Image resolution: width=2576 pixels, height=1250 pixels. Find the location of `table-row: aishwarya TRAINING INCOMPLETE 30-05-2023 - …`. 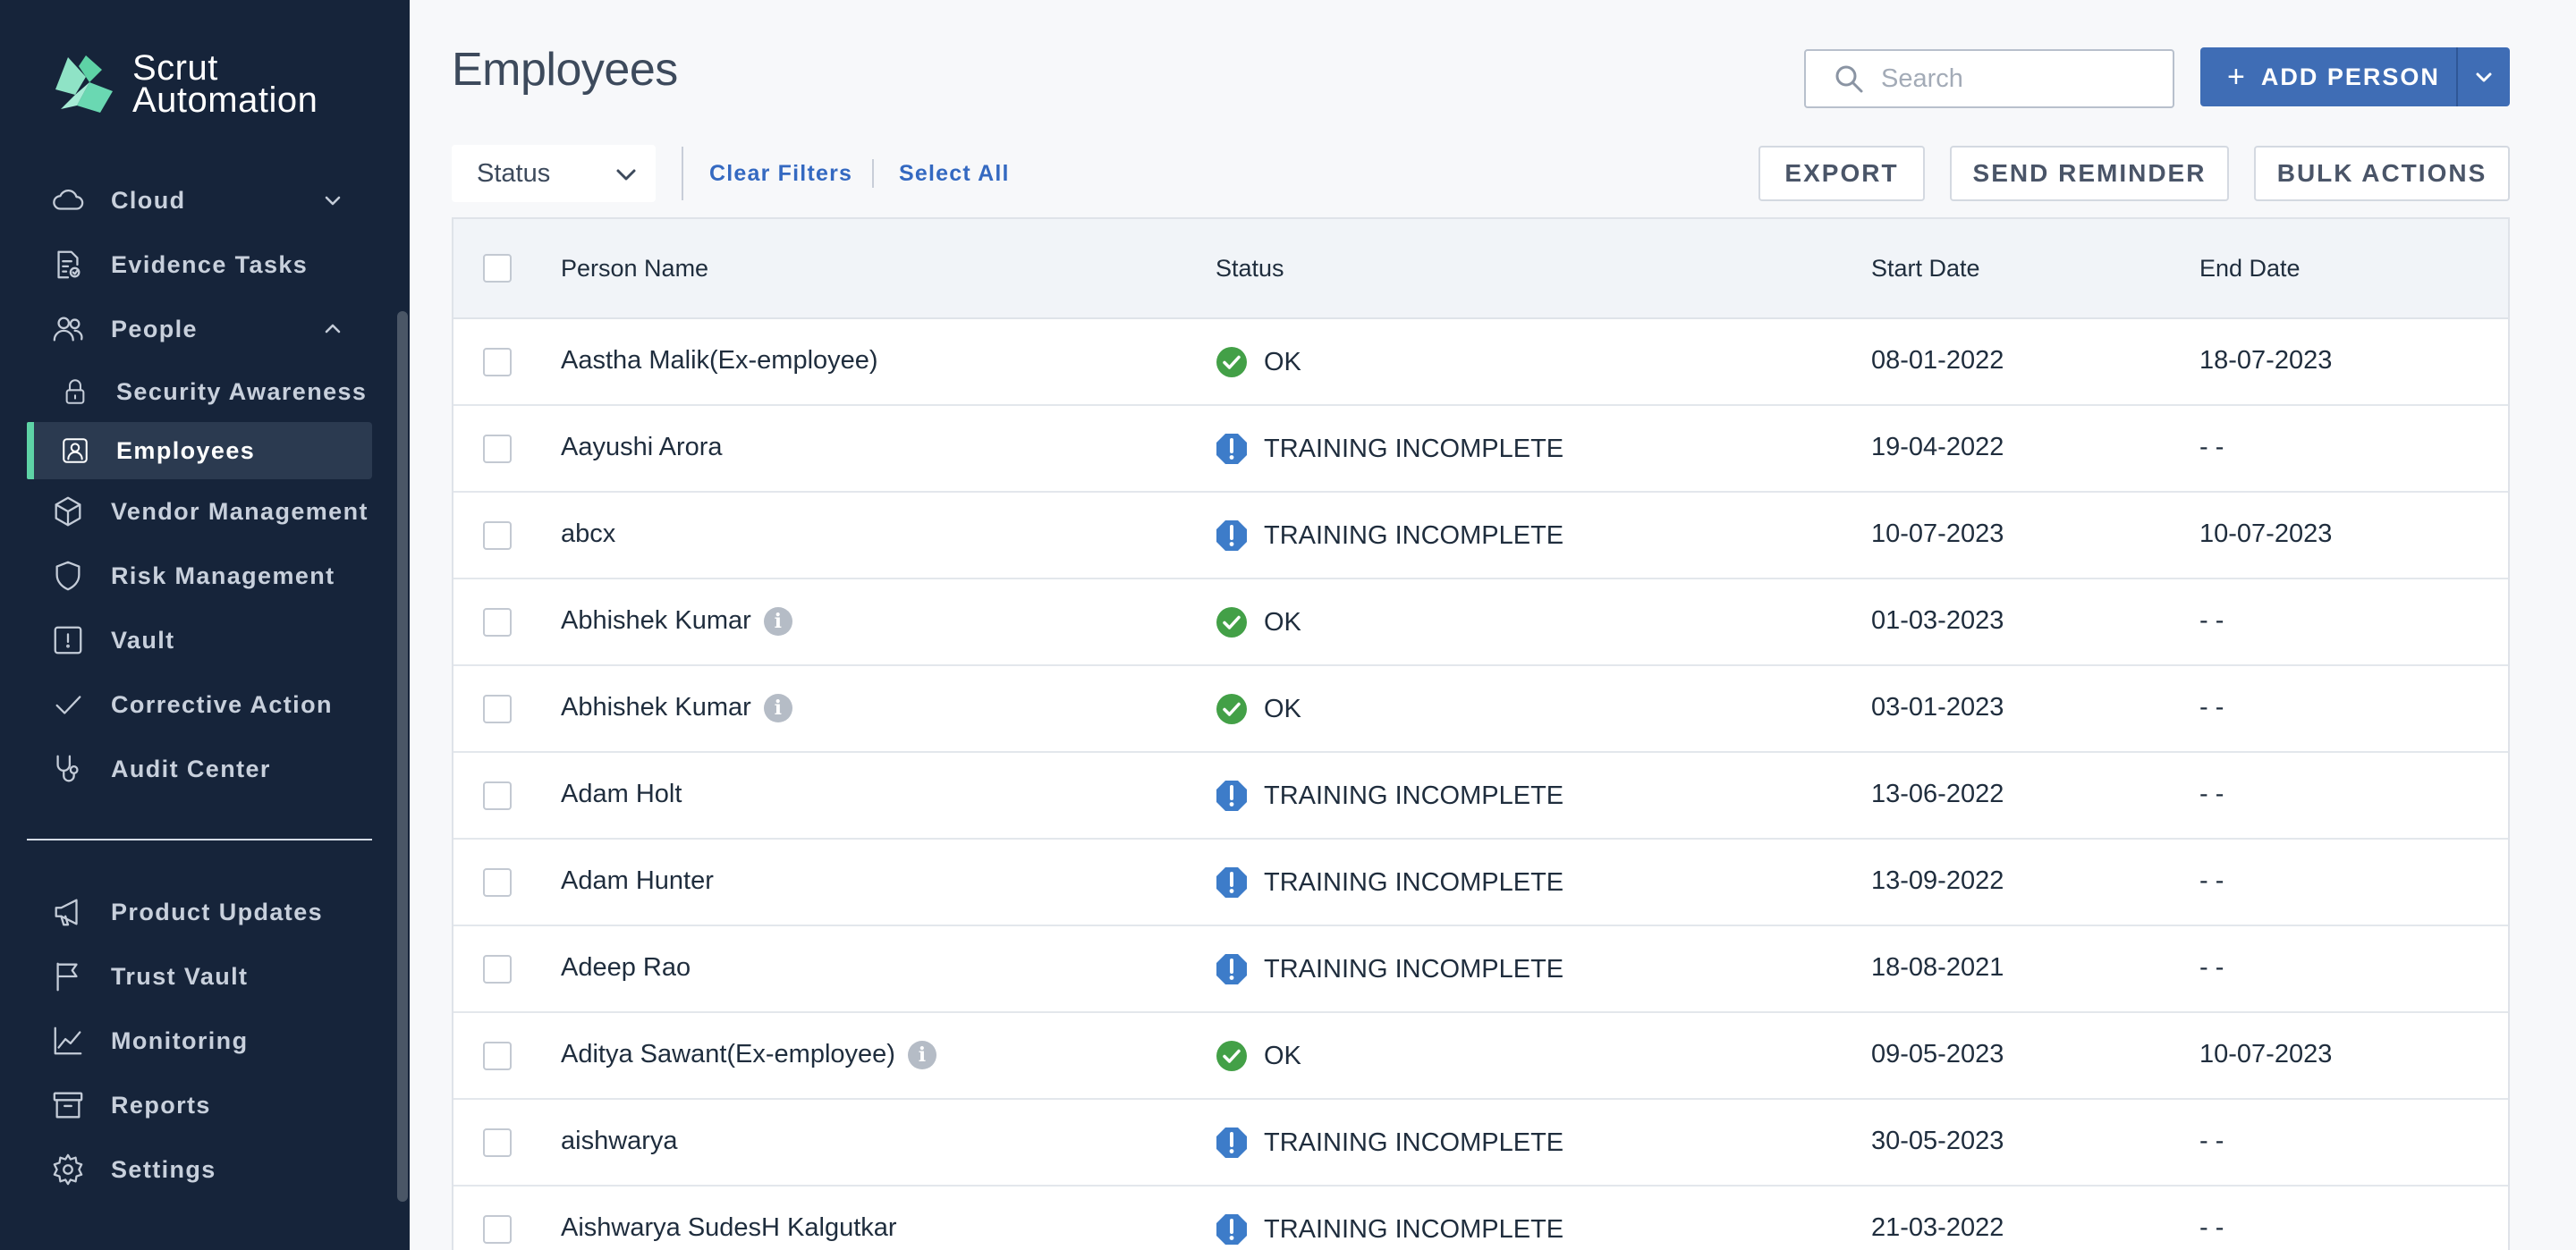

table-row: aishwarya TRAINING INCOMPLETE 30-05-2023 - … is located at coordinates (1480, 1143).